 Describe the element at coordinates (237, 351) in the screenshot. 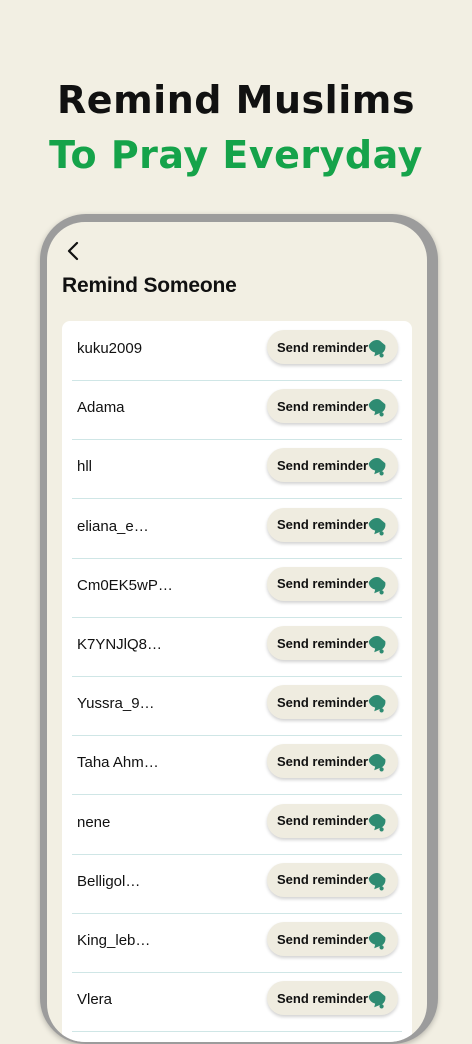

I see `list-item: kuku2009 Send reminder` at that location.